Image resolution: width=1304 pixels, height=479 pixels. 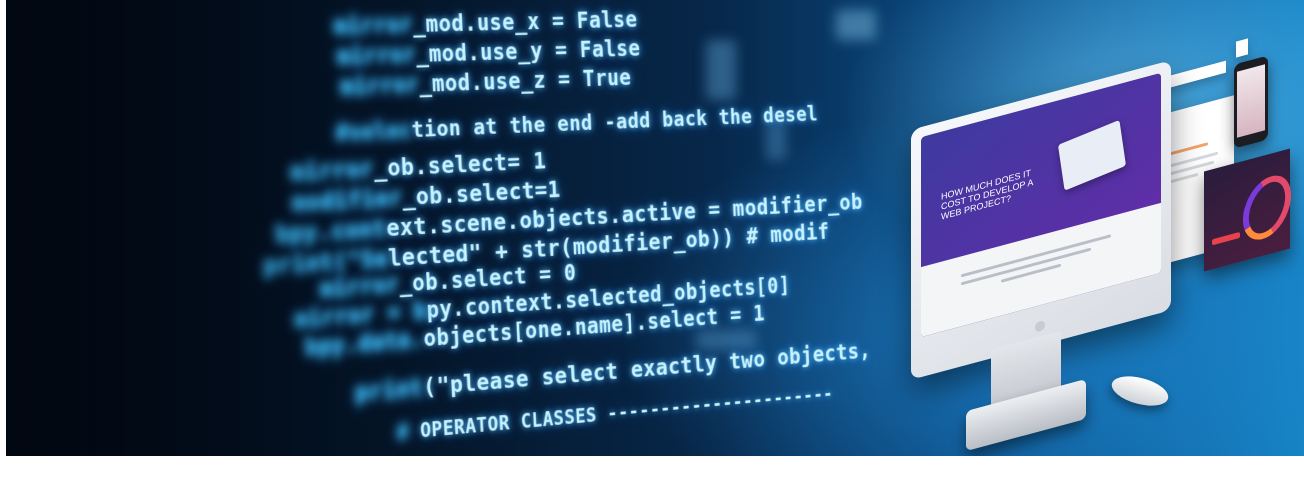 What do you see at coordinates (1040, 326) in the screenshot?
I see `logo-icon` at bounding box center [1040, 326].